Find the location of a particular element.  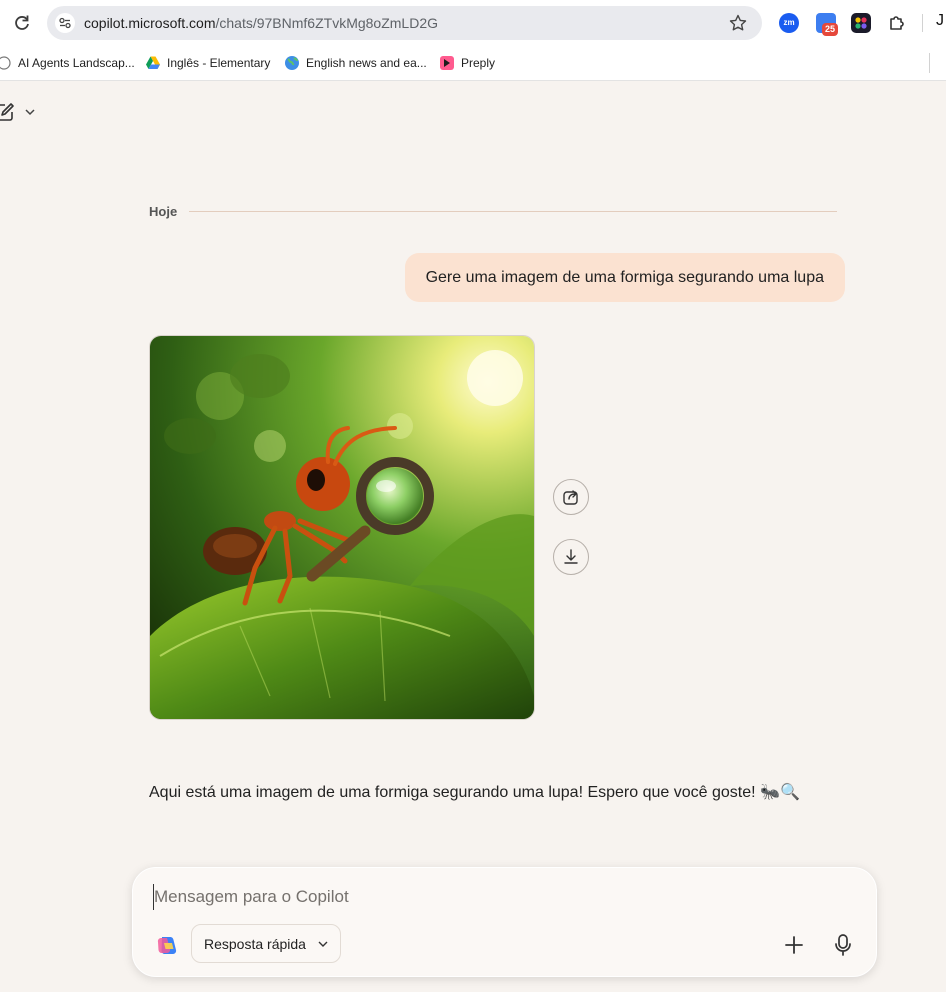

download-button is located at coordinates (571, 557).